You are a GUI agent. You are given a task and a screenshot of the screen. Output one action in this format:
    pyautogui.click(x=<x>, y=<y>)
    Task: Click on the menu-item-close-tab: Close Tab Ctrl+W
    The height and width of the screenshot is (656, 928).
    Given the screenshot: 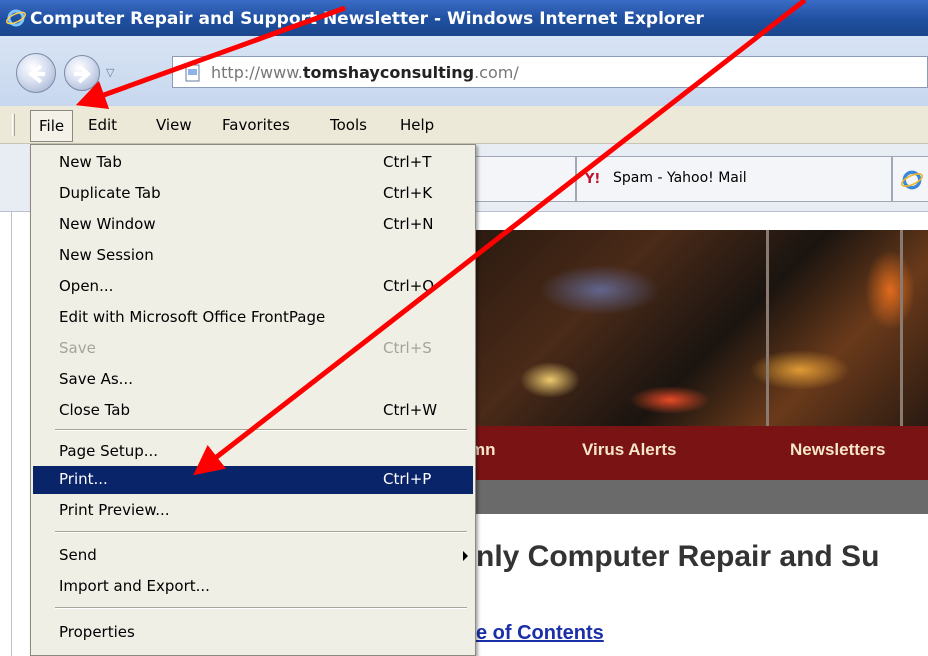 What is the action you would take?
    pyautogui.click(x=253, y=411)
    